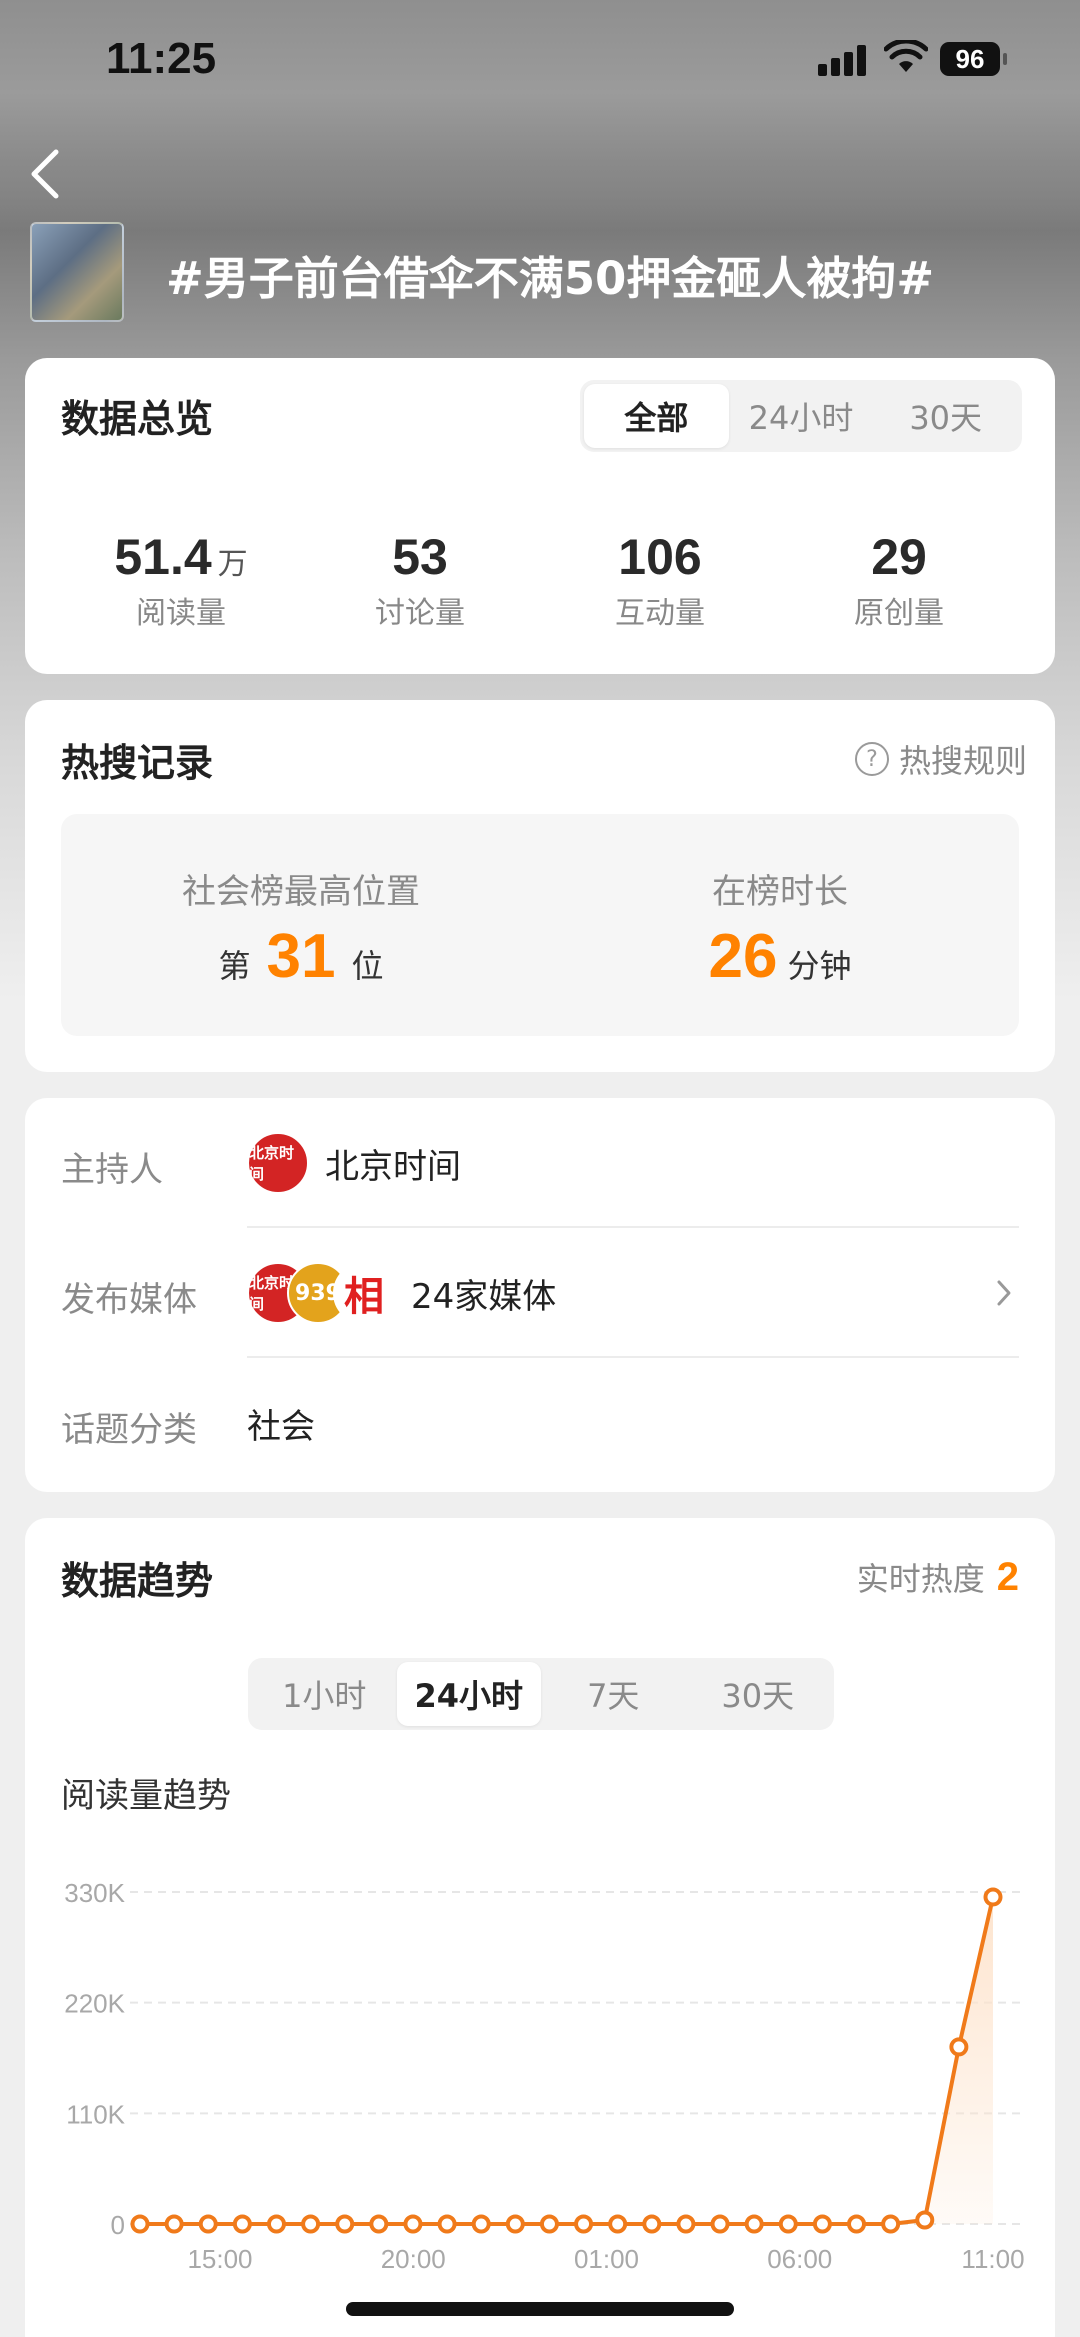  What do you see at coordinates (920, 1579) in the screenshot?
I see `realtime-heat-label: 实时热度` at bounding box center [920, 1579].